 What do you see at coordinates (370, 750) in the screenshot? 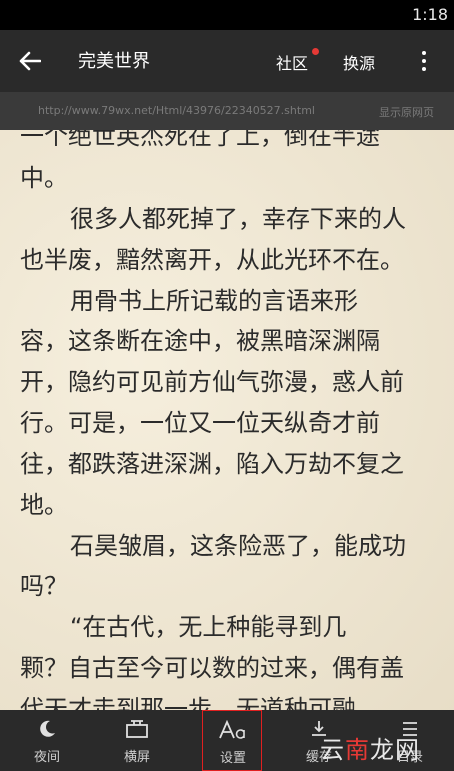
I see `site-watermark: 云南龙网` at bounding box center [370, 750].